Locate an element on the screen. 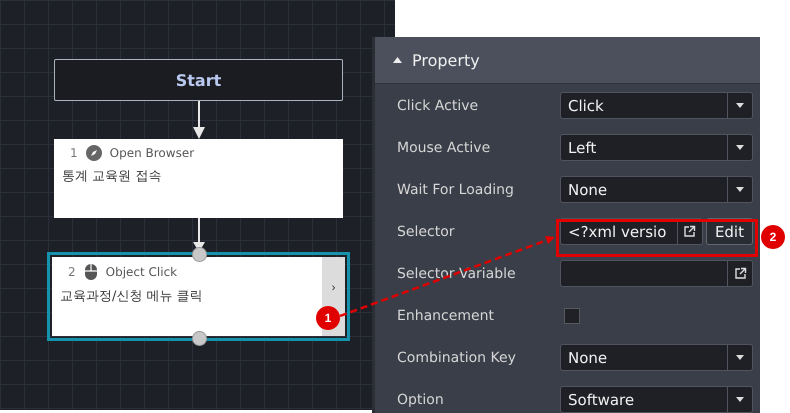 This screenshot has height=413, width=790. mouse-icon is located at coordinates (91, 272).